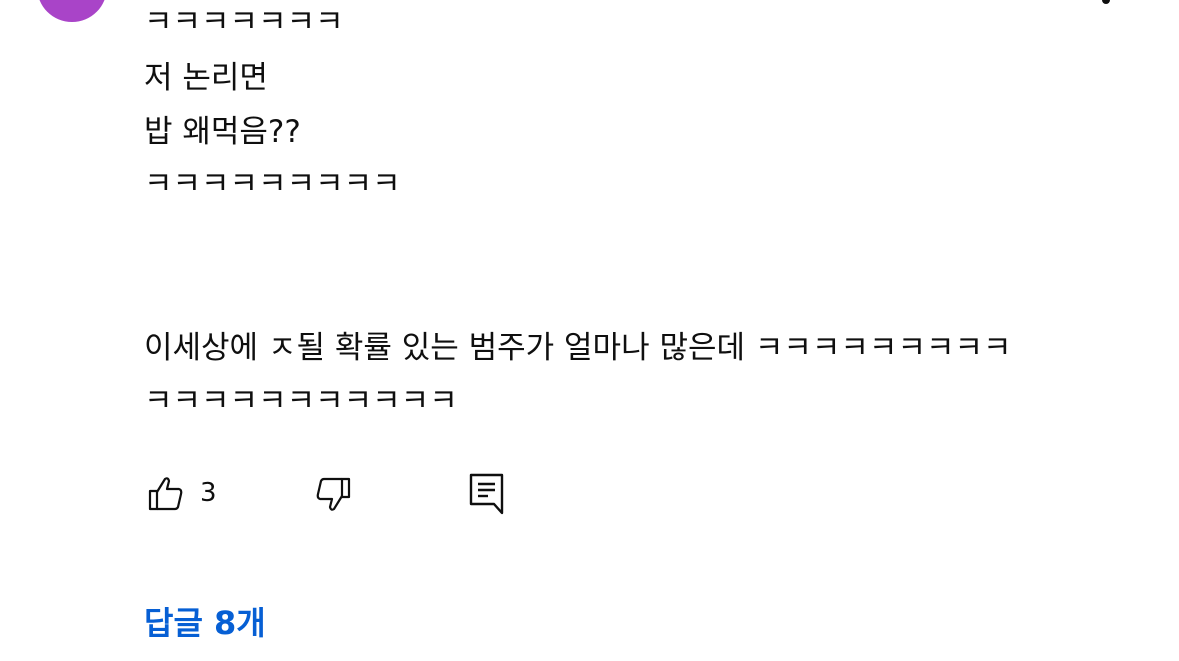 The width and height of the screenshot is (1179, 661). What do you see at coordinates (205, 621) in the screenshot?
I see `view-replies-button: 답글 8개` at bounding box center [205, 621].